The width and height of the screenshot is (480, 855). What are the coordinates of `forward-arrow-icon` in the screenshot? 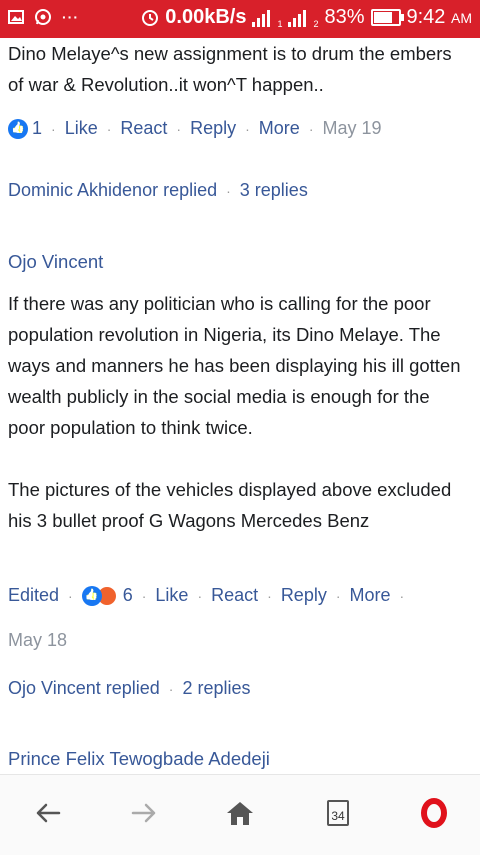 It's located at (143, 813).